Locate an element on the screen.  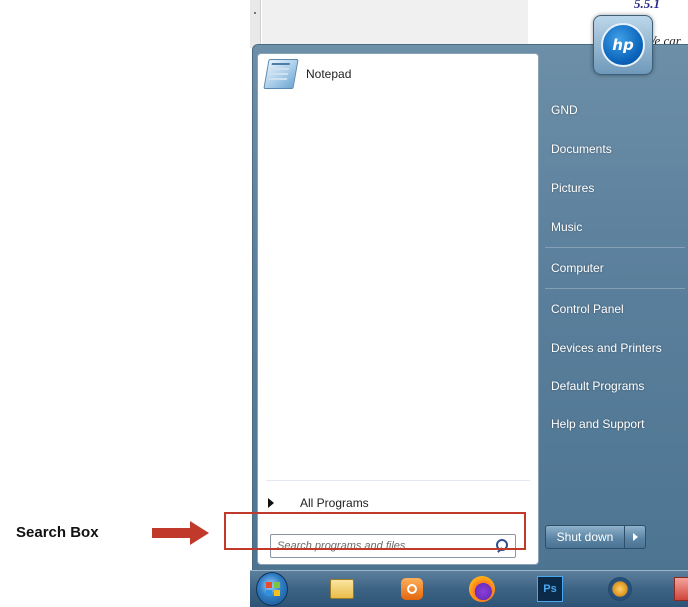
program-label: Notepad is located at coordinates (329, 74).